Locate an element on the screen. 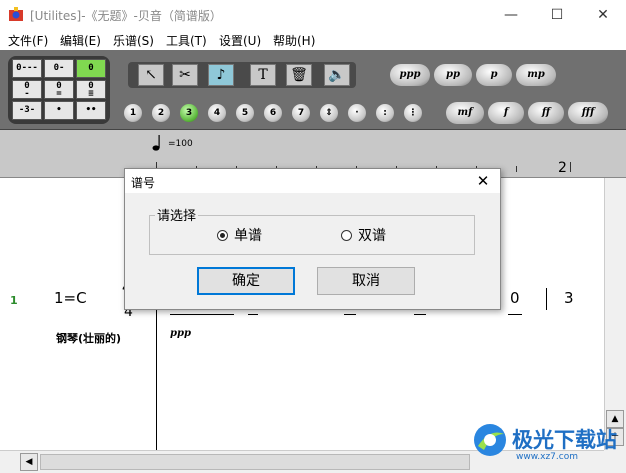 Image resolution: width=626 pixels, height=473 pixels. dynamic-p-button: p is located at coordinates (494, 75).